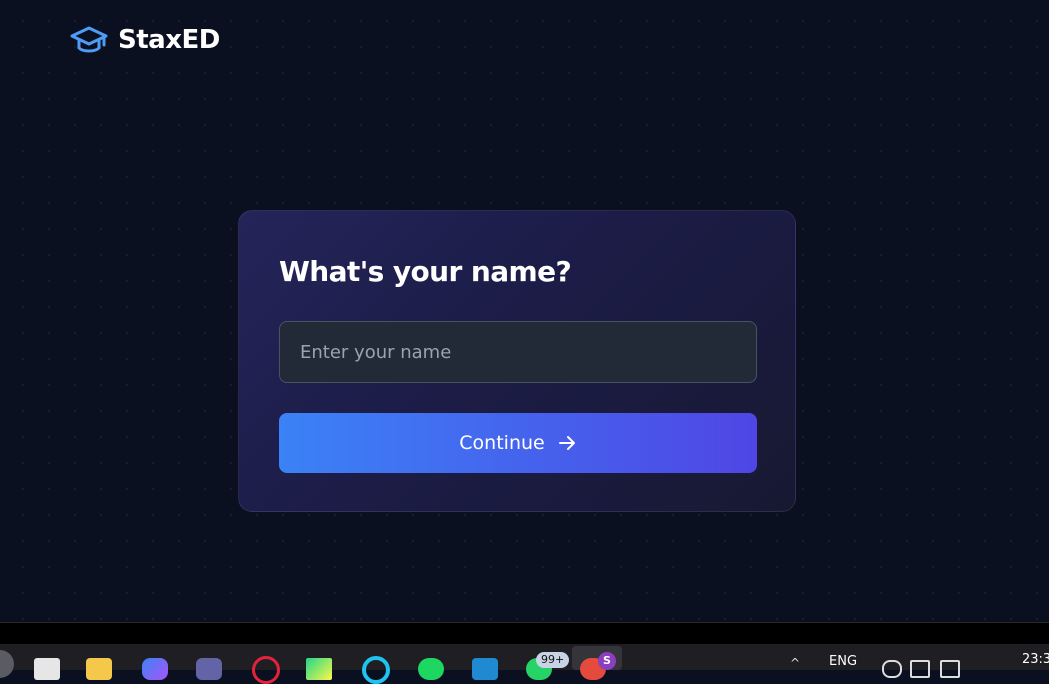  What do you see at coordinates (843, 661) in the screenshot?
I see `language-indicator: ENG` at bounding box center [843, 661].